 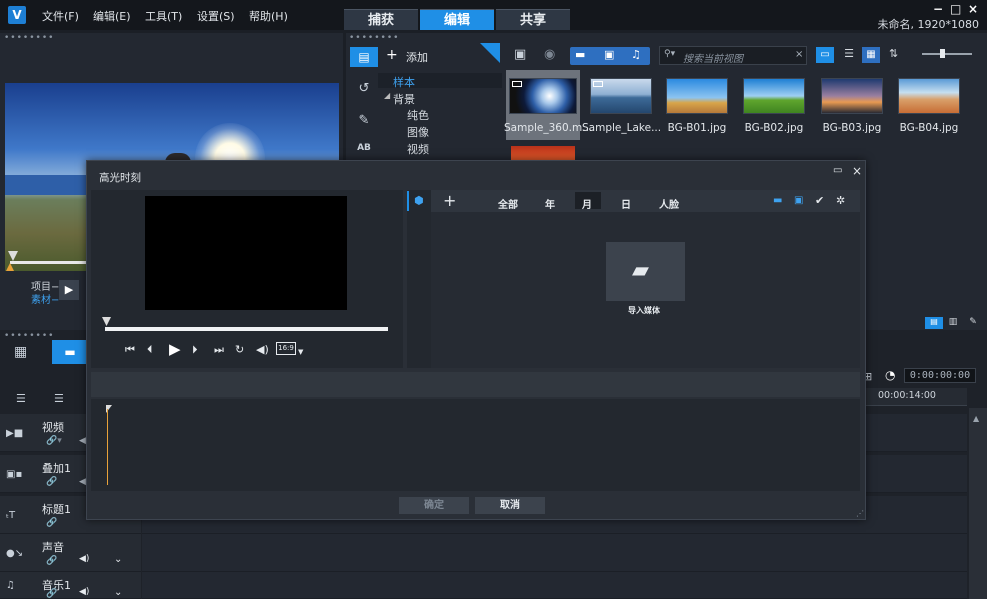 What do you see at coordinates (520, 54) in the screenshot?
I see `import-folder-icon: ▣` at bounding box center [520, 54].